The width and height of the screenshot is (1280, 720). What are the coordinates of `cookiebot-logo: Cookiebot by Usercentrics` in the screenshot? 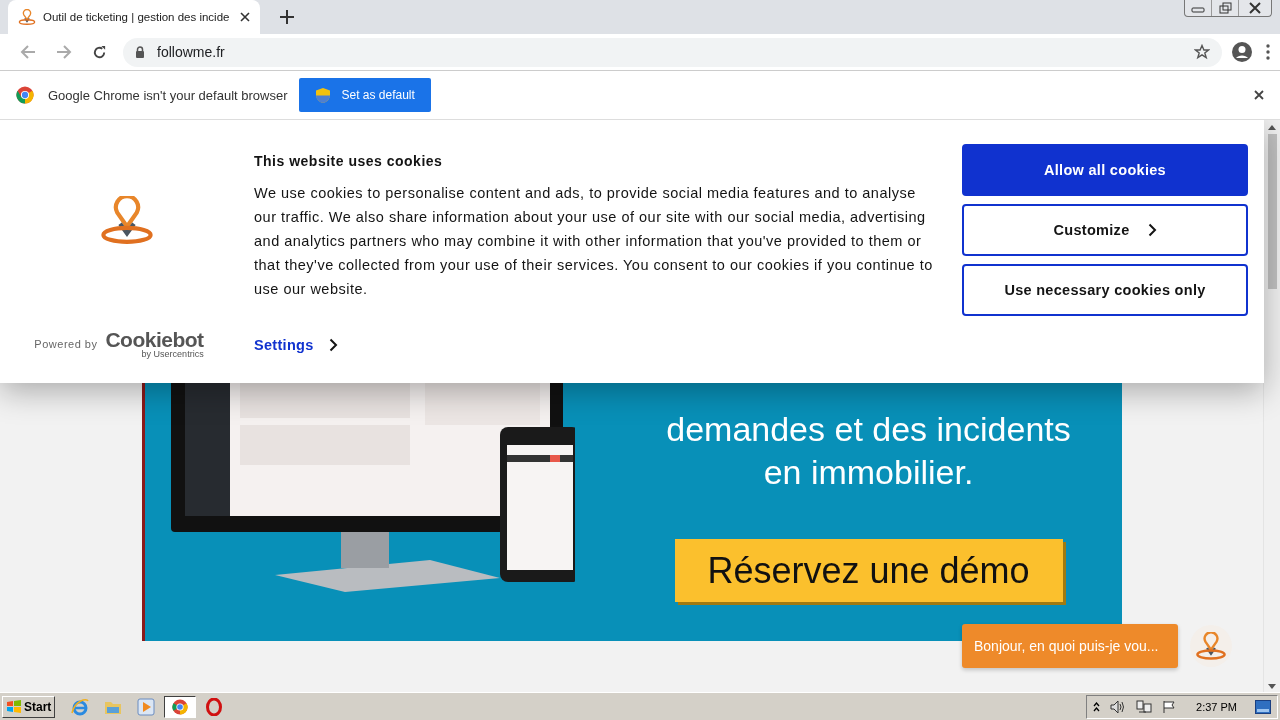 It's located at (154, 344).